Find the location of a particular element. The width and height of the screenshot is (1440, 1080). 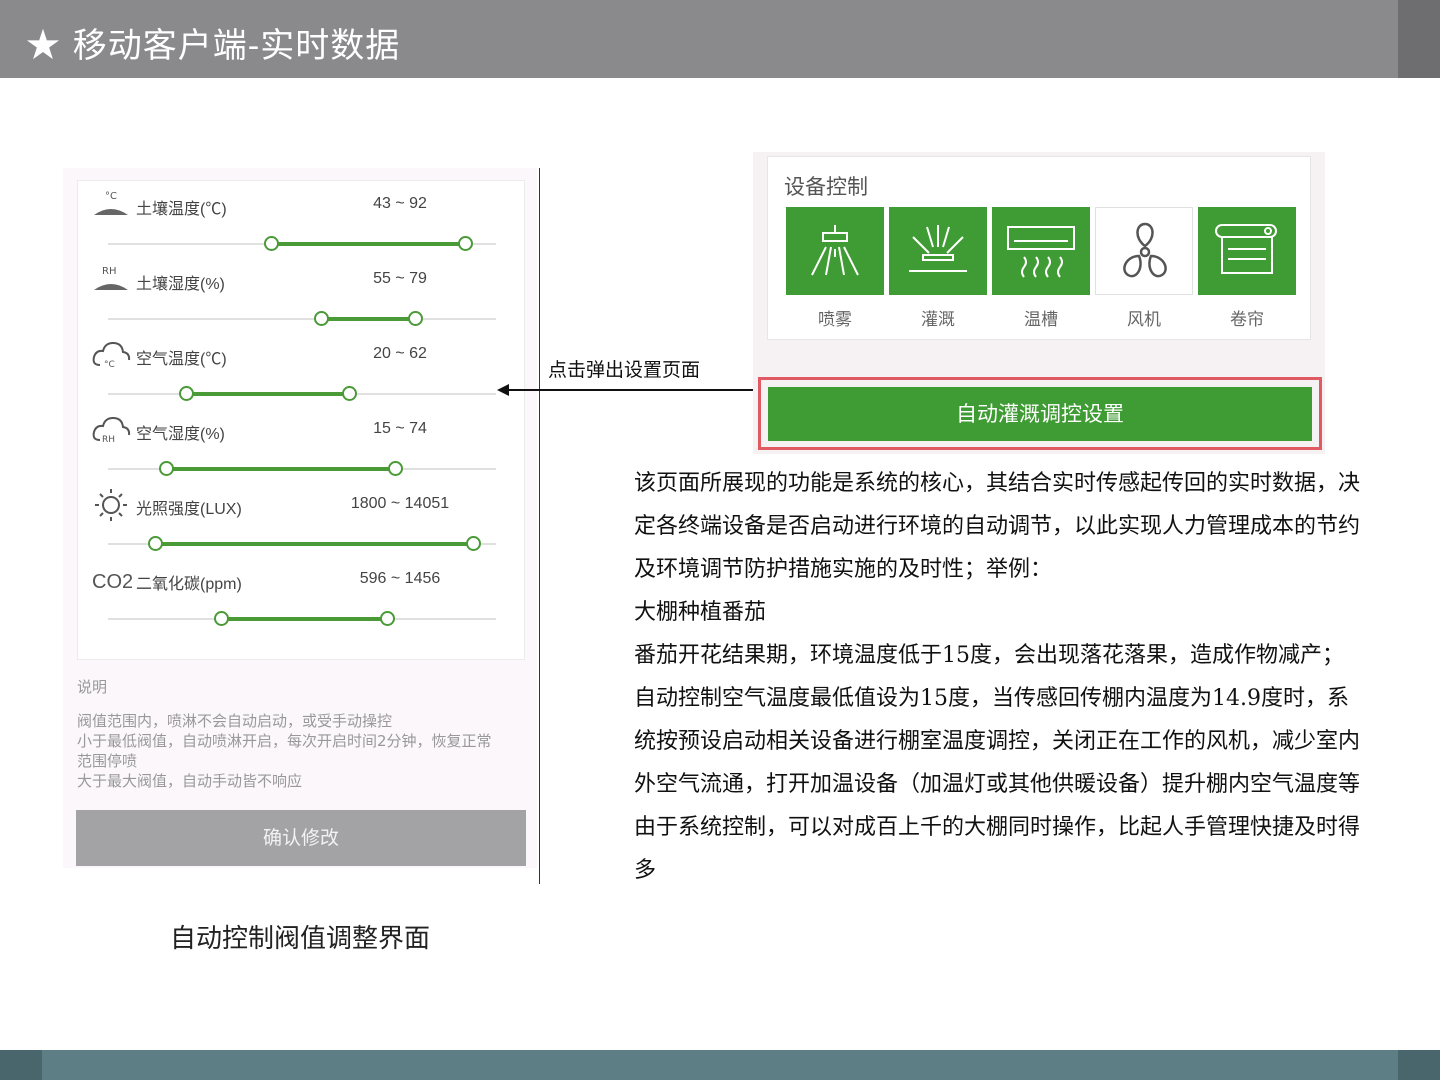

description-paragraph: 由于系统控制，可以对成百上千的大棚同时操作，比起人手管理快捷及时得多 is located at coordinates (997, 849).